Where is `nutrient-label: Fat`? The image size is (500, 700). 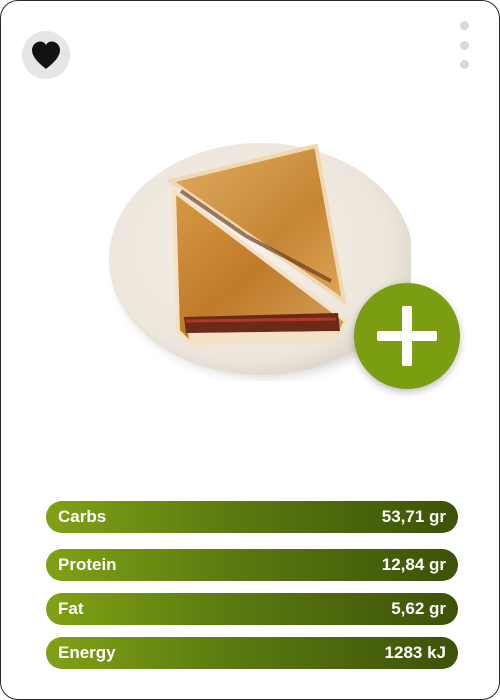
nutrient-label: Fat is located at coordinates (71, 608).